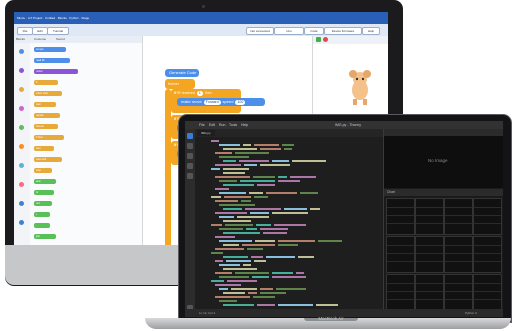 The image size is (515, 331). What do you see at coordinates (360, 88) in the screenshot?
I see `mascot-sprite-icon` at bounding box center [360, 88].